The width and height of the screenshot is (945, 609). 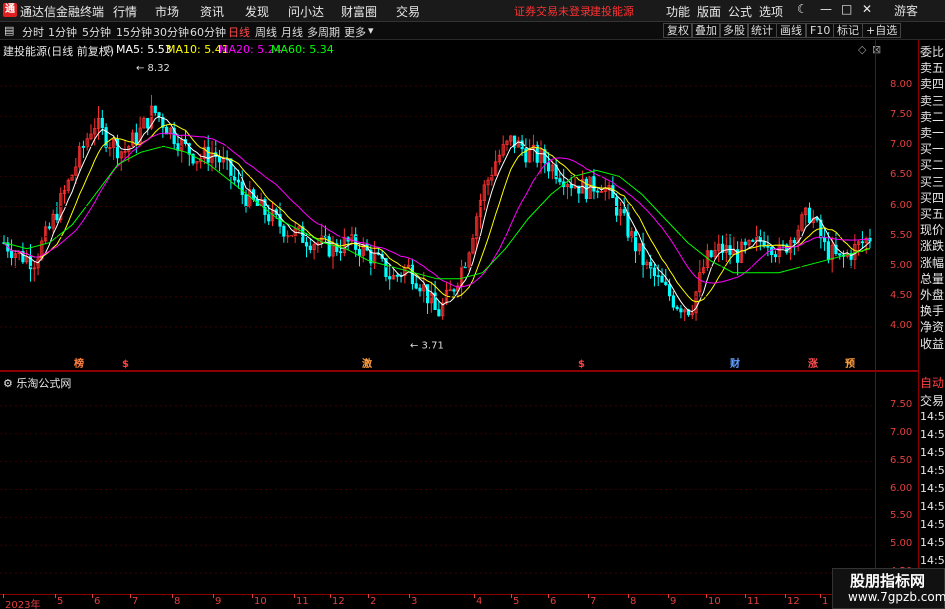 What do you see at coordinates (323, 32) in the screenshot?
I see `period-multi: 多周期` at bounding box center [323, 32].